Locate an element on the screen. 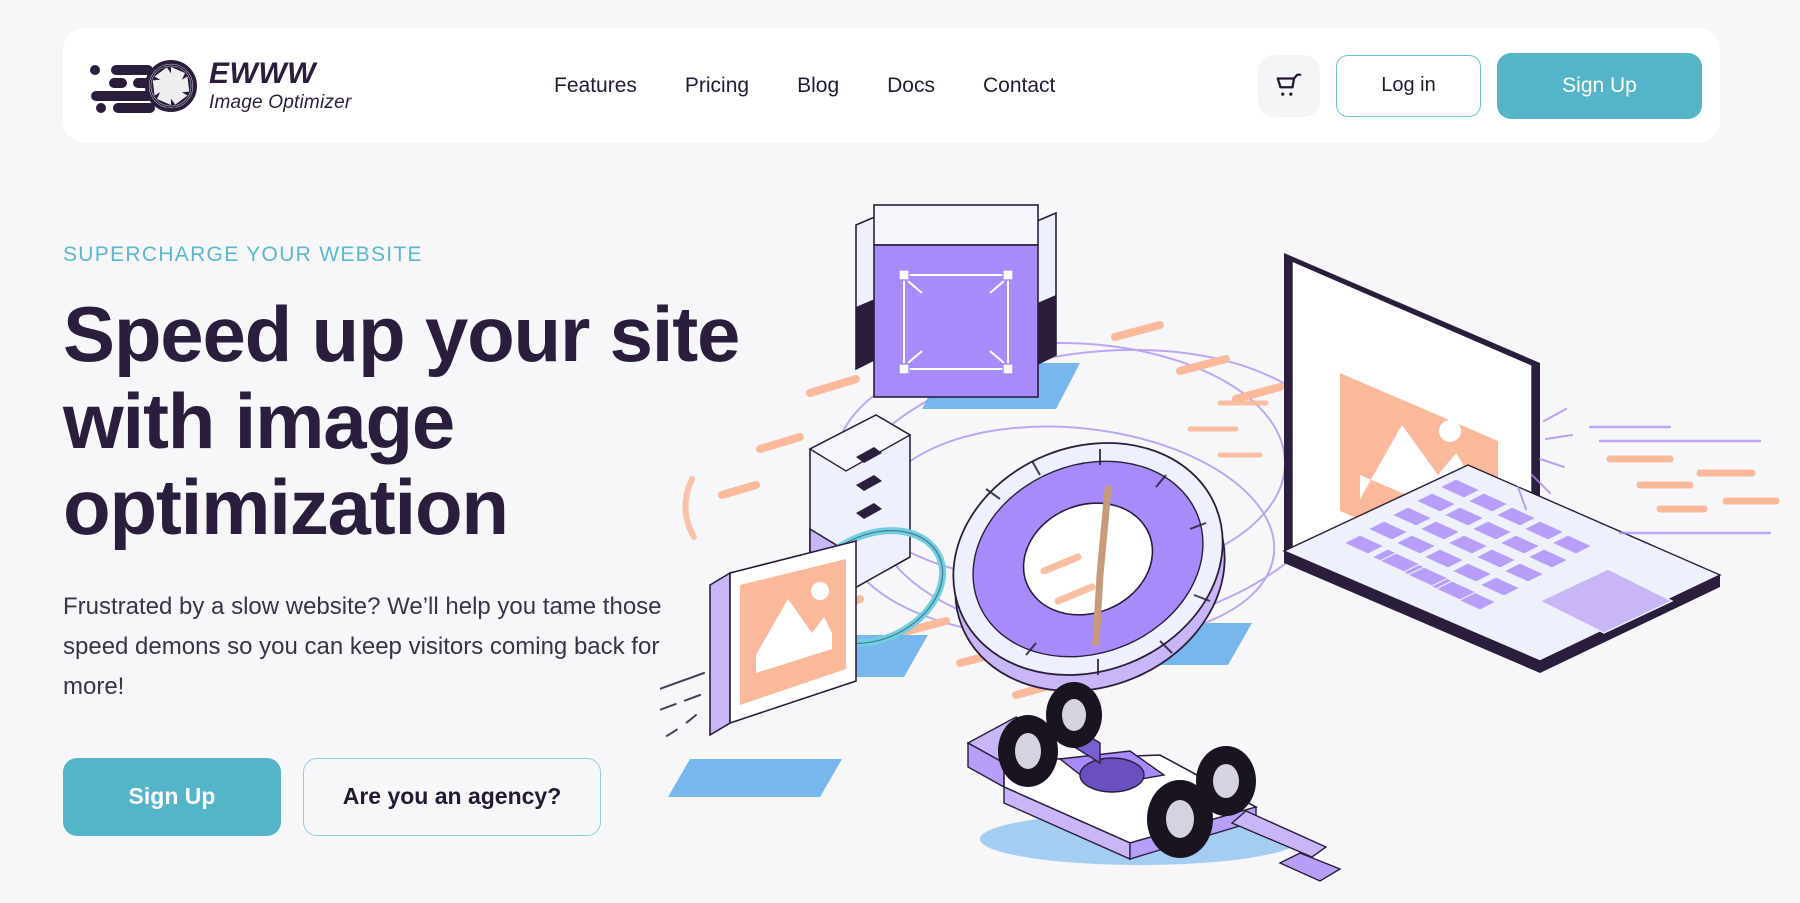 This screenshot has width=1800, height=903. nav-item-docs: Docs is located at coordinates (911, 86).